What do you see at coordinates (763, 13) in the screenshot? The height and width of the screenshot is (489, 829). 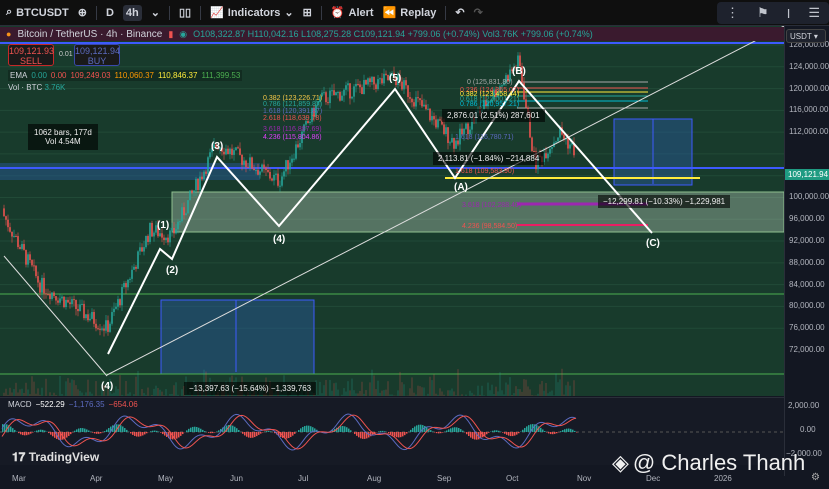 I see `flag-tool-icon: ⚑` at bounding box center [763, 13].